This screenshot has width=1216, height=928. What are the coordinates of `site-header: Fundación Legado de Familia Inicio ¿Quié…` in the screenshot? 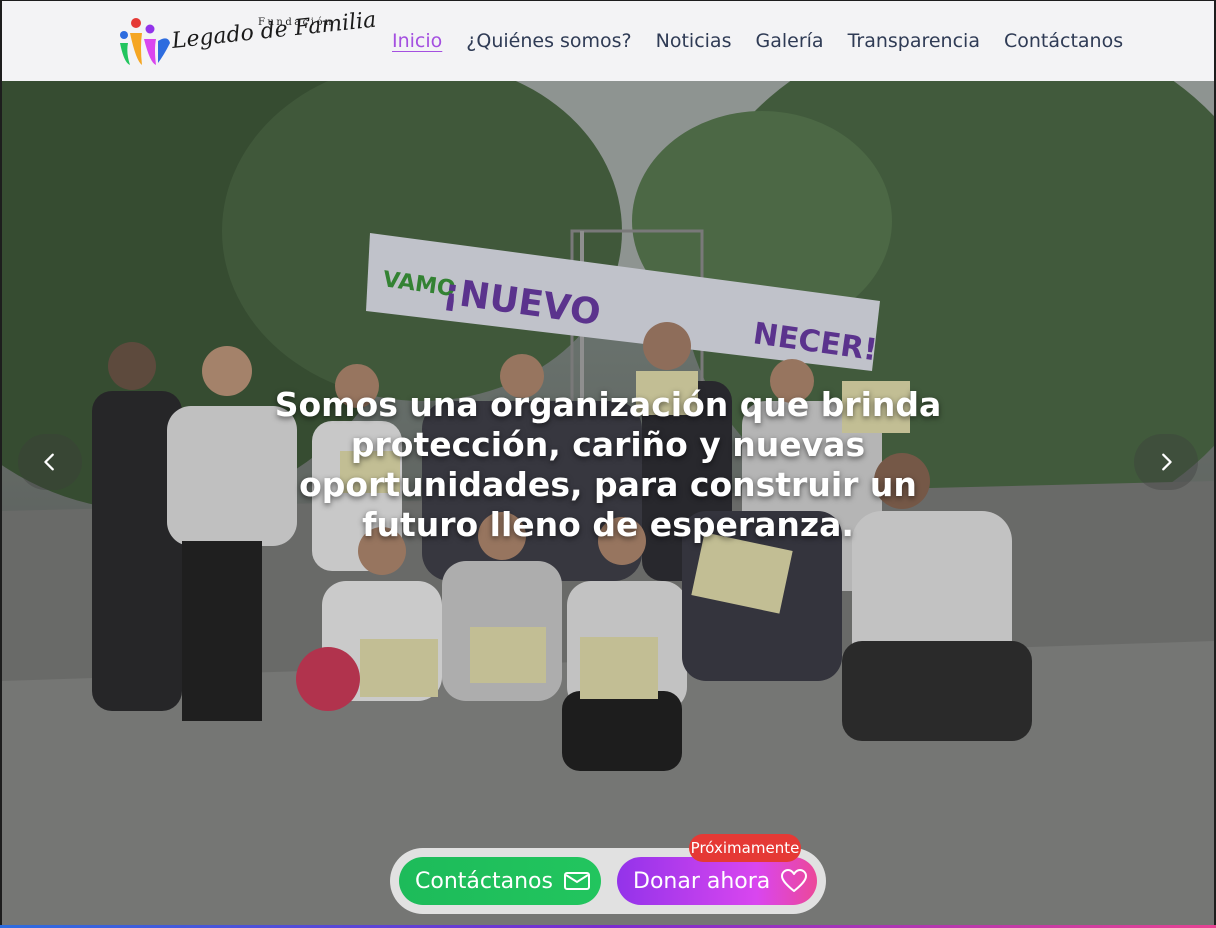 It's located at (608, 41).